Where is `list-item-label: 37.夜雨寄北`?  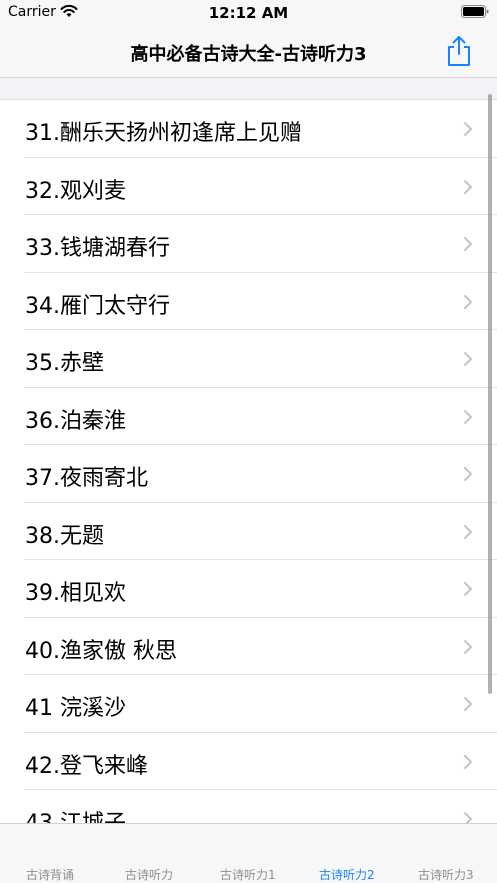 list-item-label: 37.夜雨寄北 is located at coordinates (86, 478).